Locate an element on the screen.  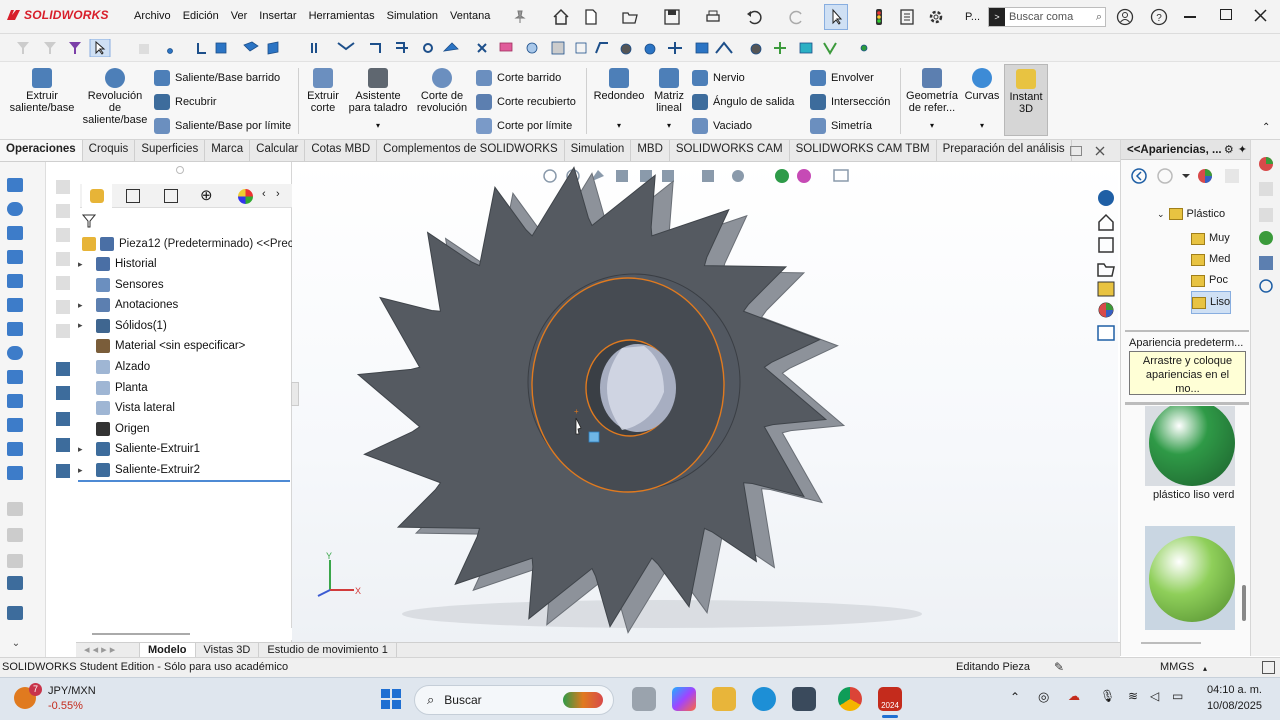
feature-manager-tab is located at coordinates (97, 196).